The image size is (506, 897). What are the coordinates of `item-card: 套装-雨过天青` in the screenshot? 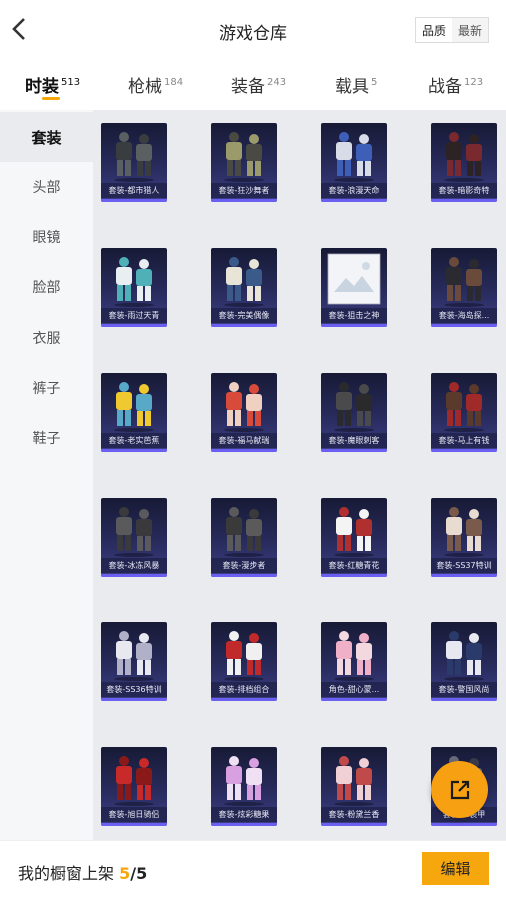 It's located at (134, 287).